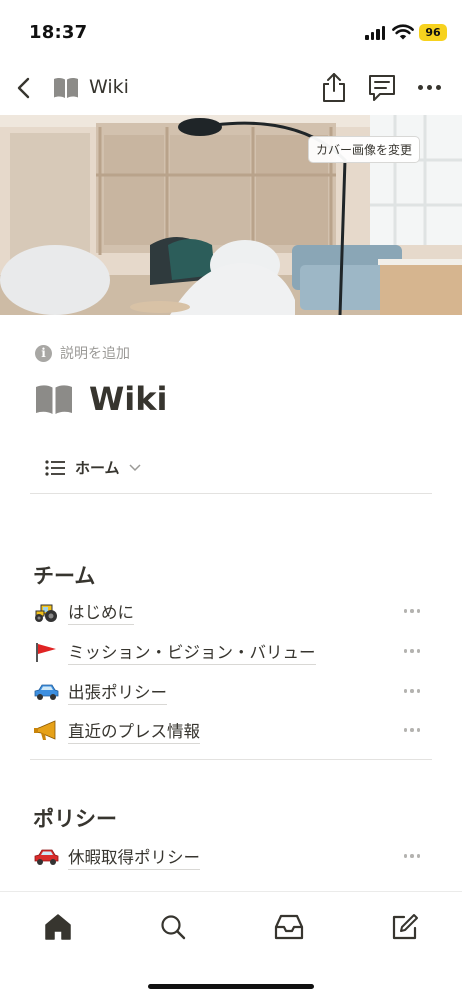 The height and width of the screenshot is (1000, 462). I want to click on list-item-label: 休暇取得ポリシー, so click(134, 857).